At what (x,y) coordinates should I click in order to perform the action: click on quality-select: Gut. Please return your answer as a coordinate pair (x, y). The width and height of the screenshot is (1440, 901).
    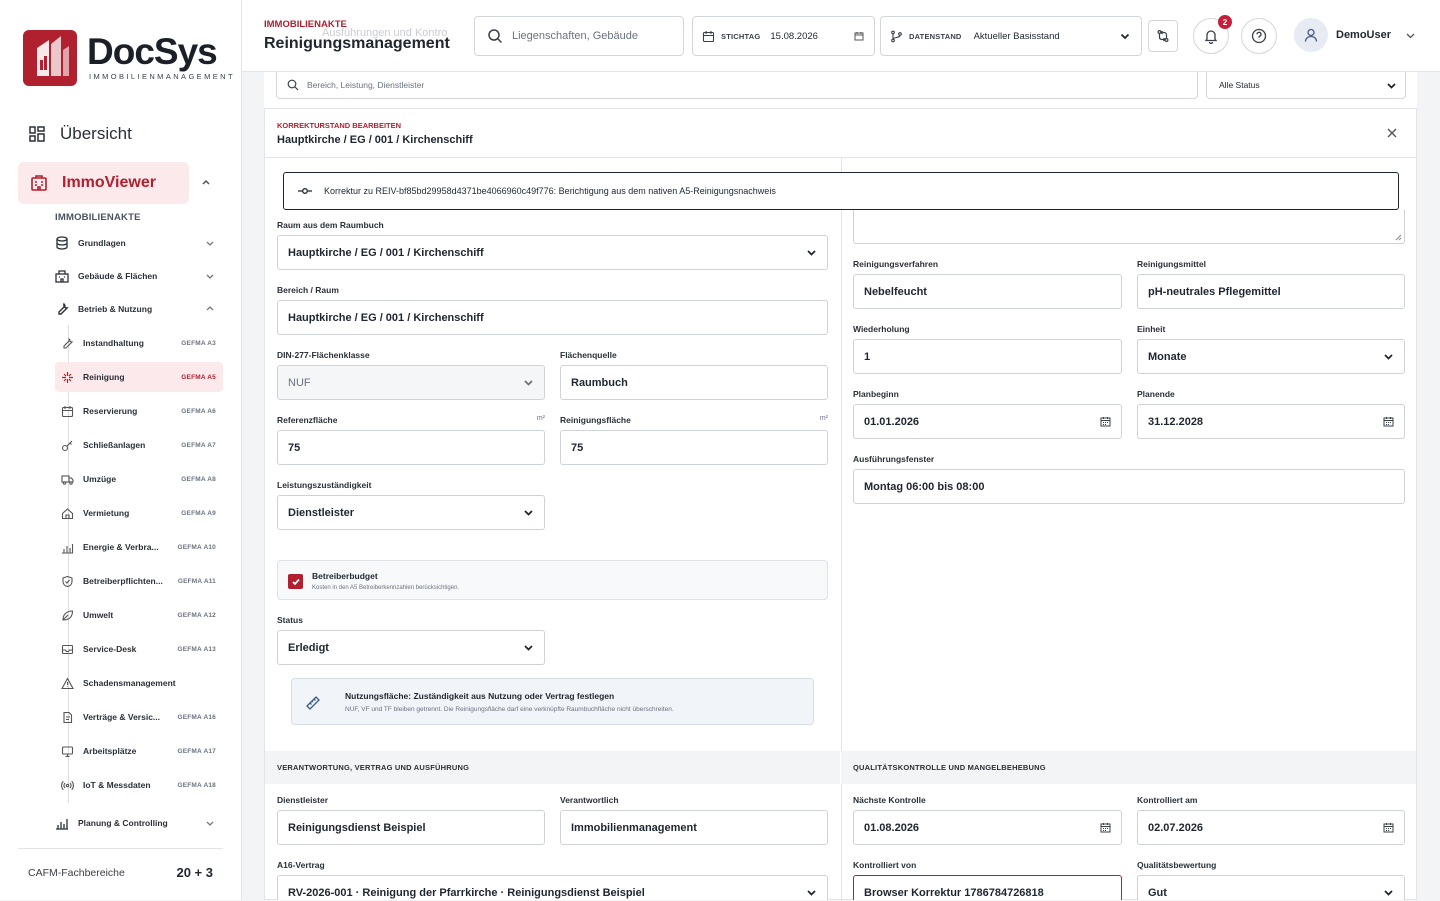
    Looking at the image, I should click on (1271, 887).